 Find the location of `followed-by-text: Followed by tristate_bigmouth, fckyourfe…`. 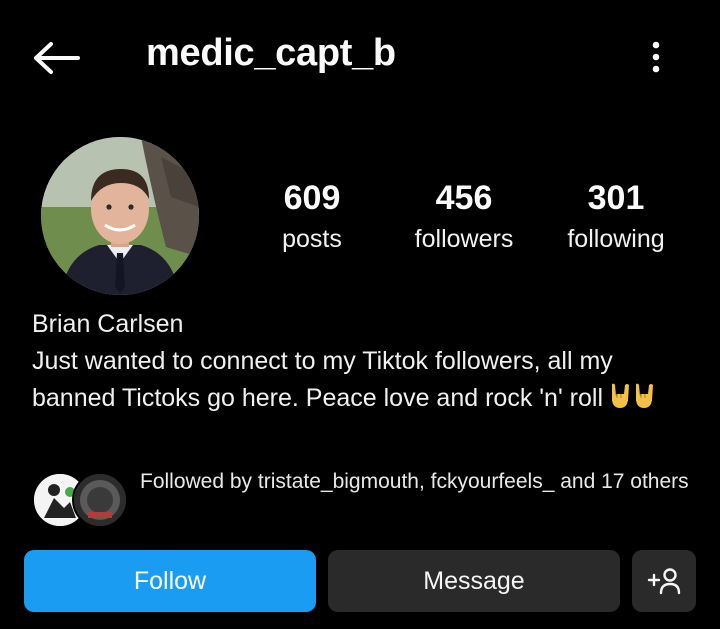

followed-by-text: Followed by tristate_bigmouth, fckyourfe… is located at coordinates (414, 481).